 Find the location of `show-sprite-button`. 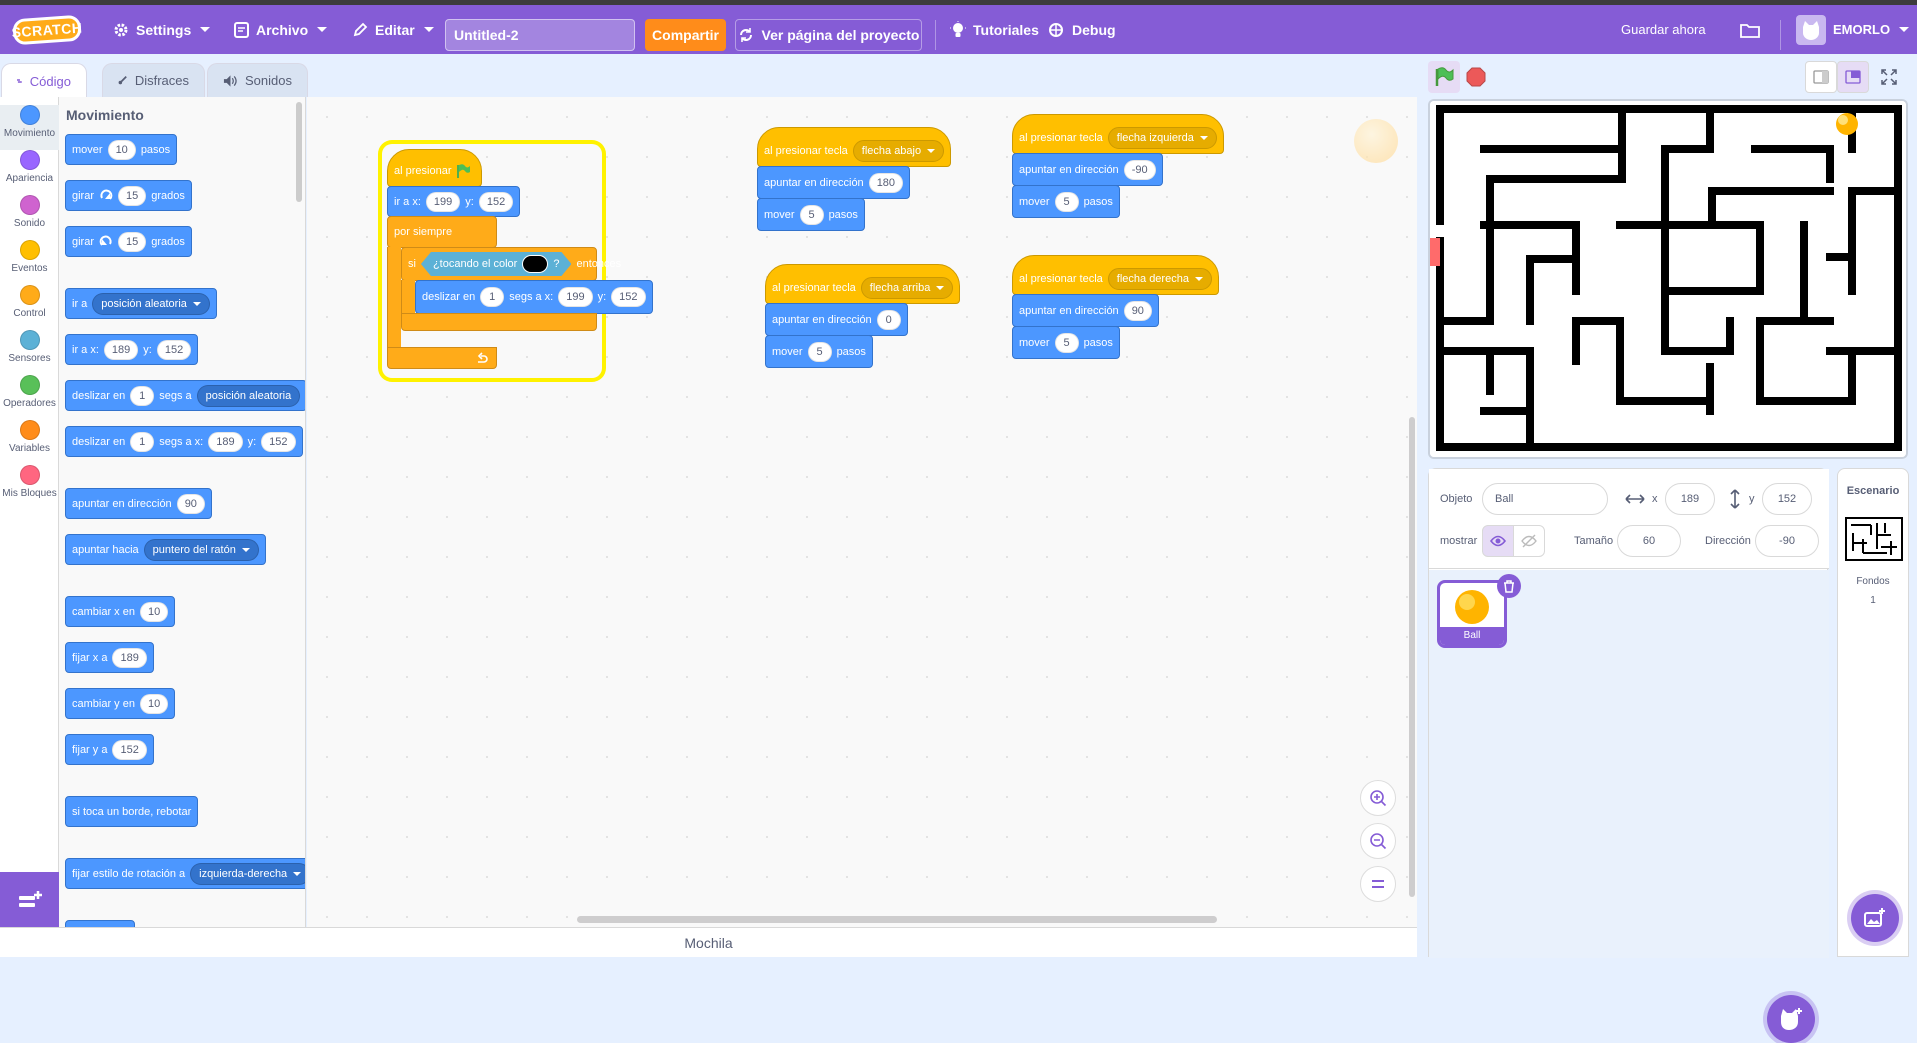

show-sprite-button is located at coordinates (1498, 541).